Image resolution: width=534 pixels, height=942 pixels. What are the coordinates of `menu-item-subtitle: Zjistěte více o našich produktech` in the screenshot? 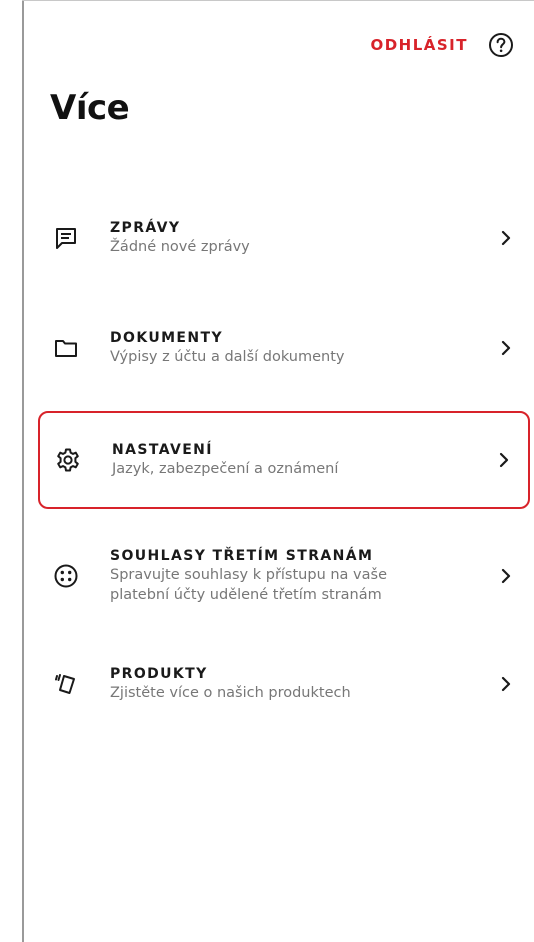 It's located at (230, 693).